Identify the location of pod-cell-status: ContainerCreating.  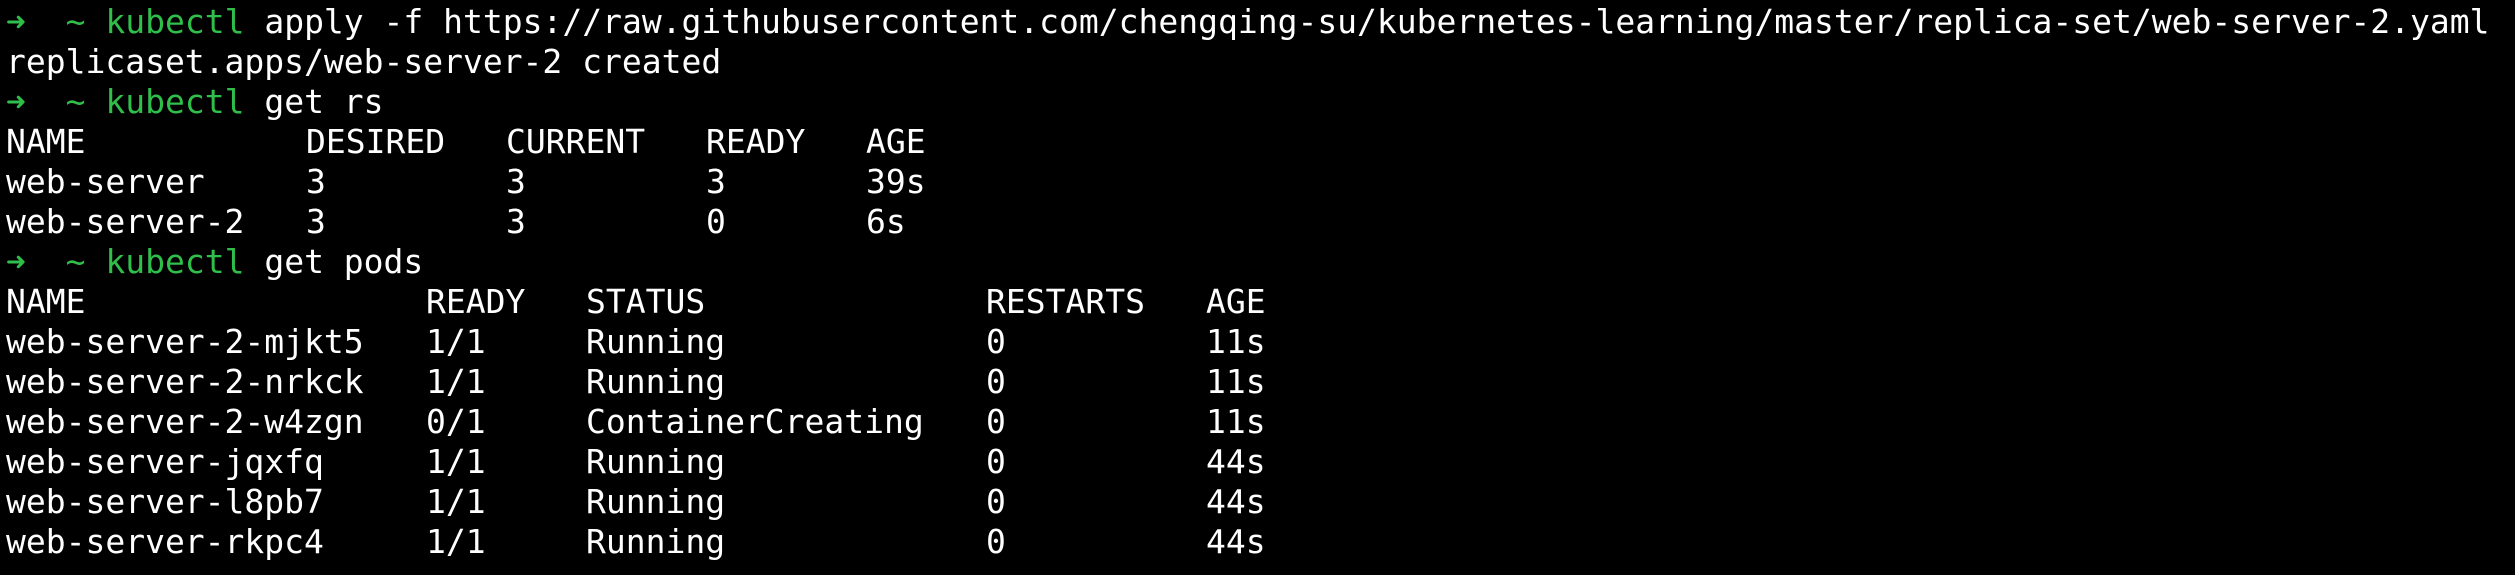
(755, 421).